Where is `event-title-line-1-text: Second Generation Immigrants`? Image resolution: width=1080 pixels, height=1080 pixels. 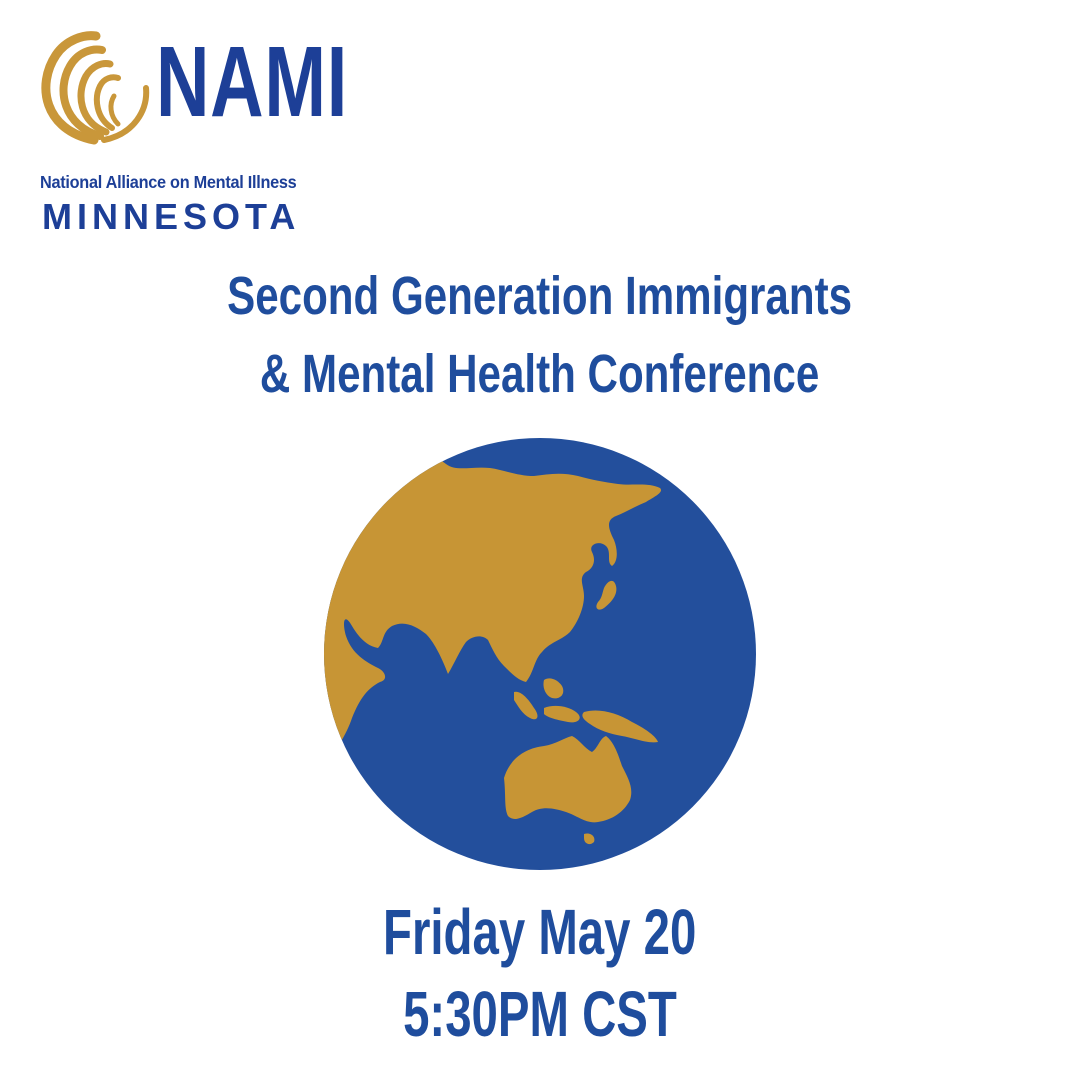
event-title-line-1-text: Second Generation Immigrants is located at coordinates (540, 296).